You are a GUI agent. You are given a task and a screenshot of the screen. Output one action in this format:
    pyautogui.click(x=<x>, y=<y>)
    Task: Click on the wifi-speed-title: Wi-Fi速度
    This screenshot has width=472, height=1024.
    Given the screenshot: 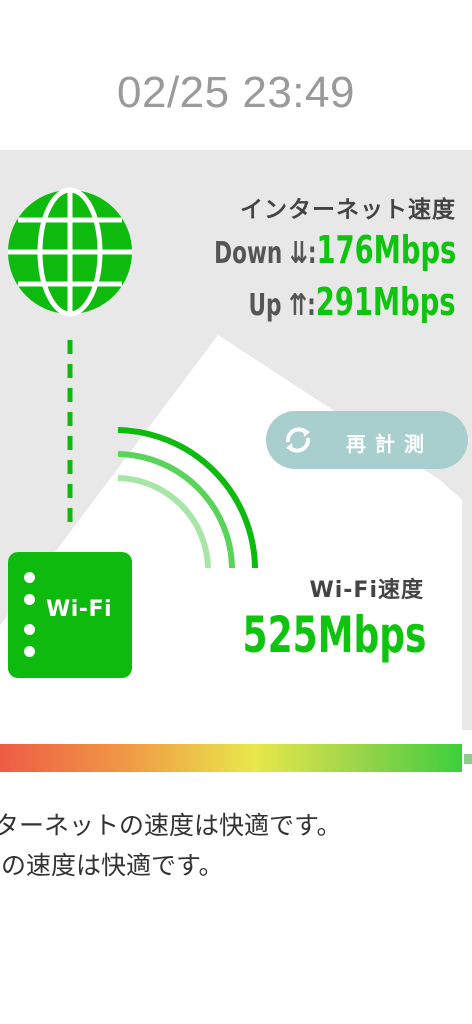 What is the action you would take?
    pyautogui.click(x=366, y=590)
    